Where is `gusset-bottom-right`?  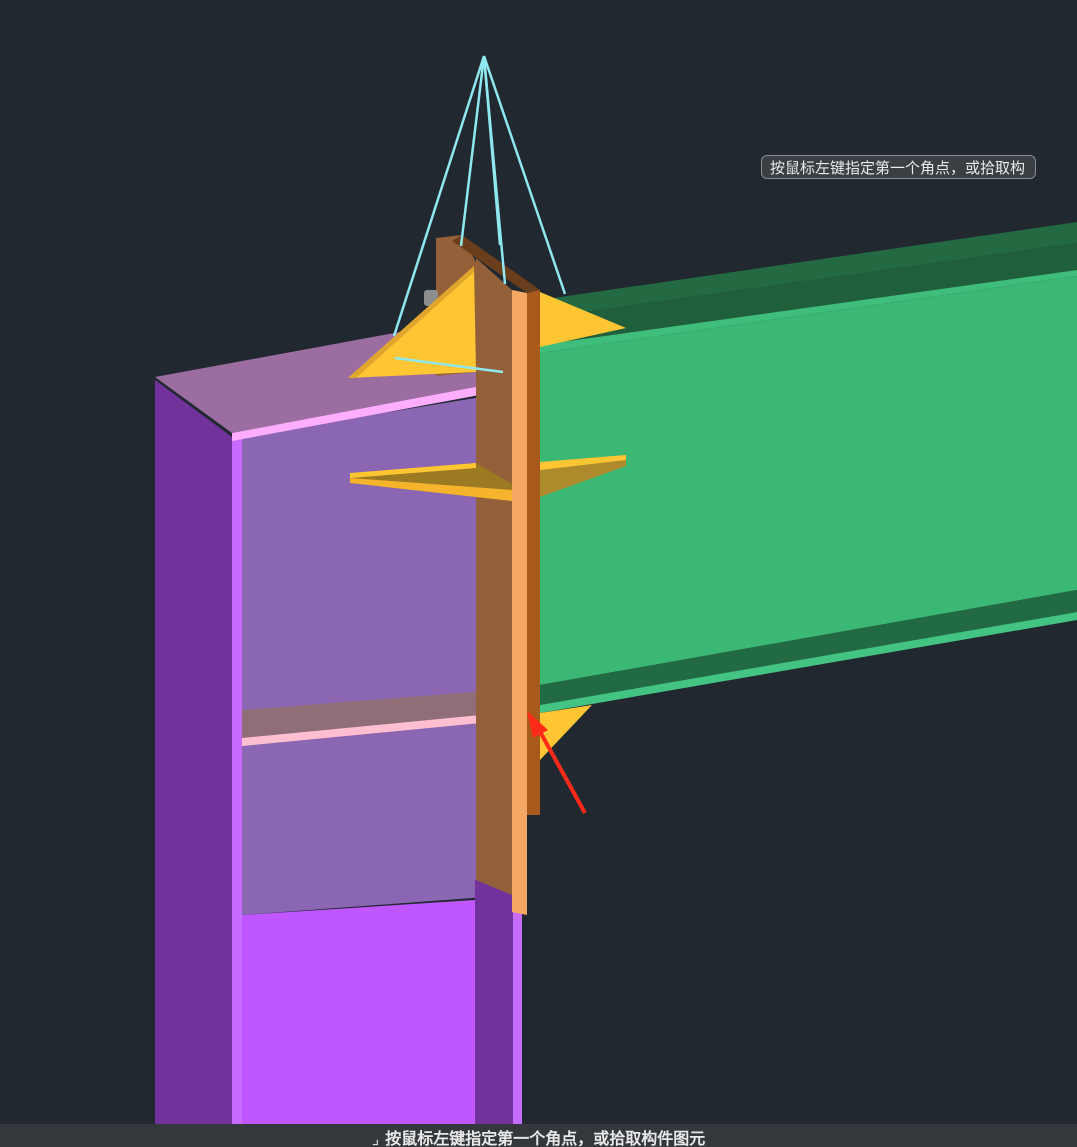
gusset-bottom-right is located at coordinates (566, 732).